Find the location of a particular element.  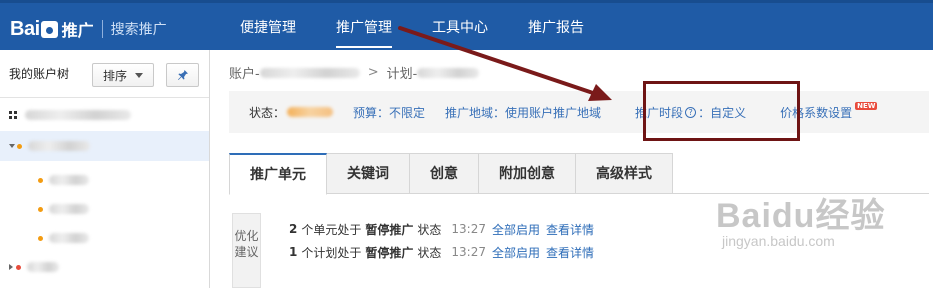

sort-dropdown: 排序 is located at coordinates (123, 75).